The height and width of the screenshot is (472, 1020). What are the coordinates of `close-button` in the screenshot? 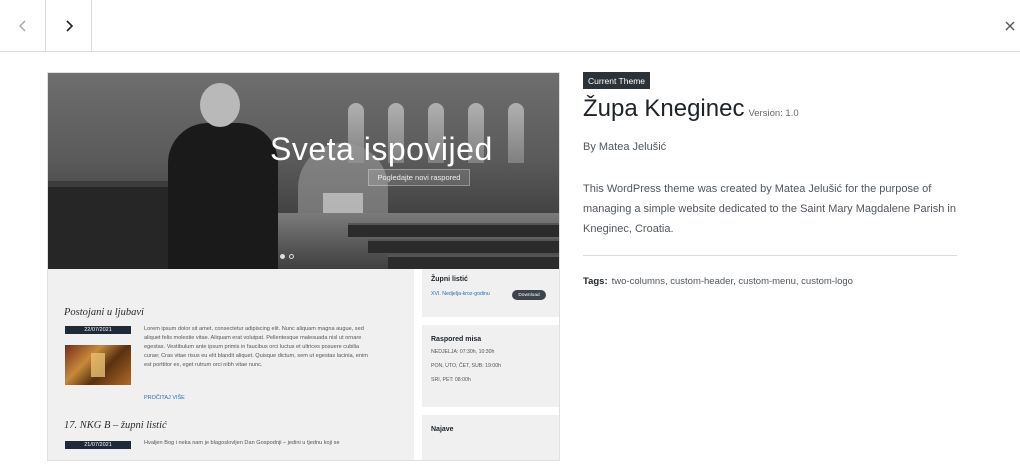 It's located at (1010, 26).